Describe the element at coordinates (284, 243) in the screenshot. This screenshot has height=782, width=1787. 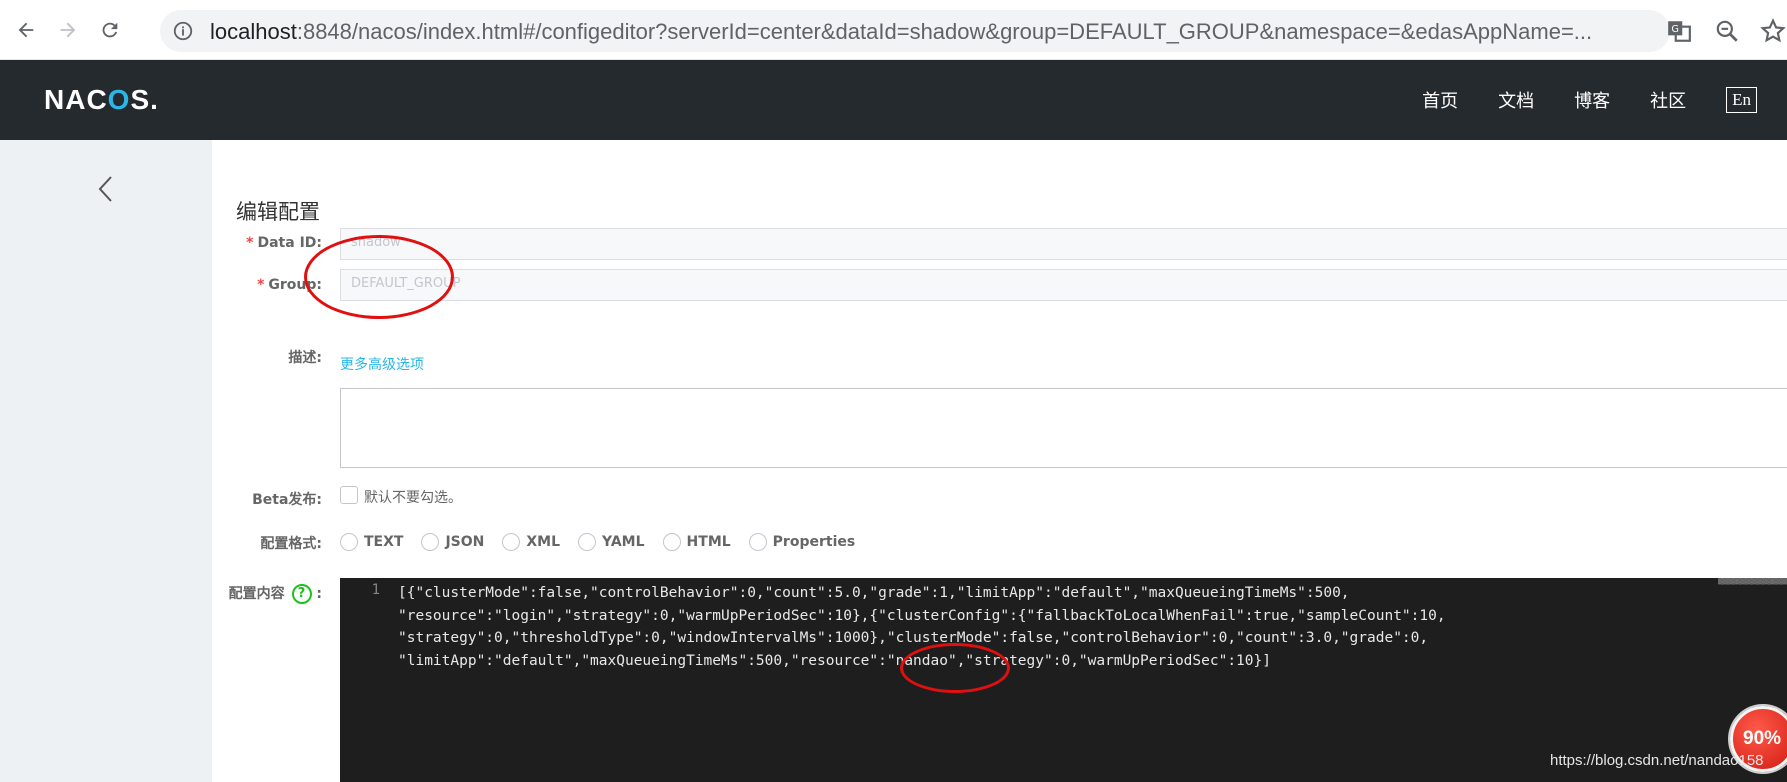
I see `data-id-label: * Data ID:` at that location.